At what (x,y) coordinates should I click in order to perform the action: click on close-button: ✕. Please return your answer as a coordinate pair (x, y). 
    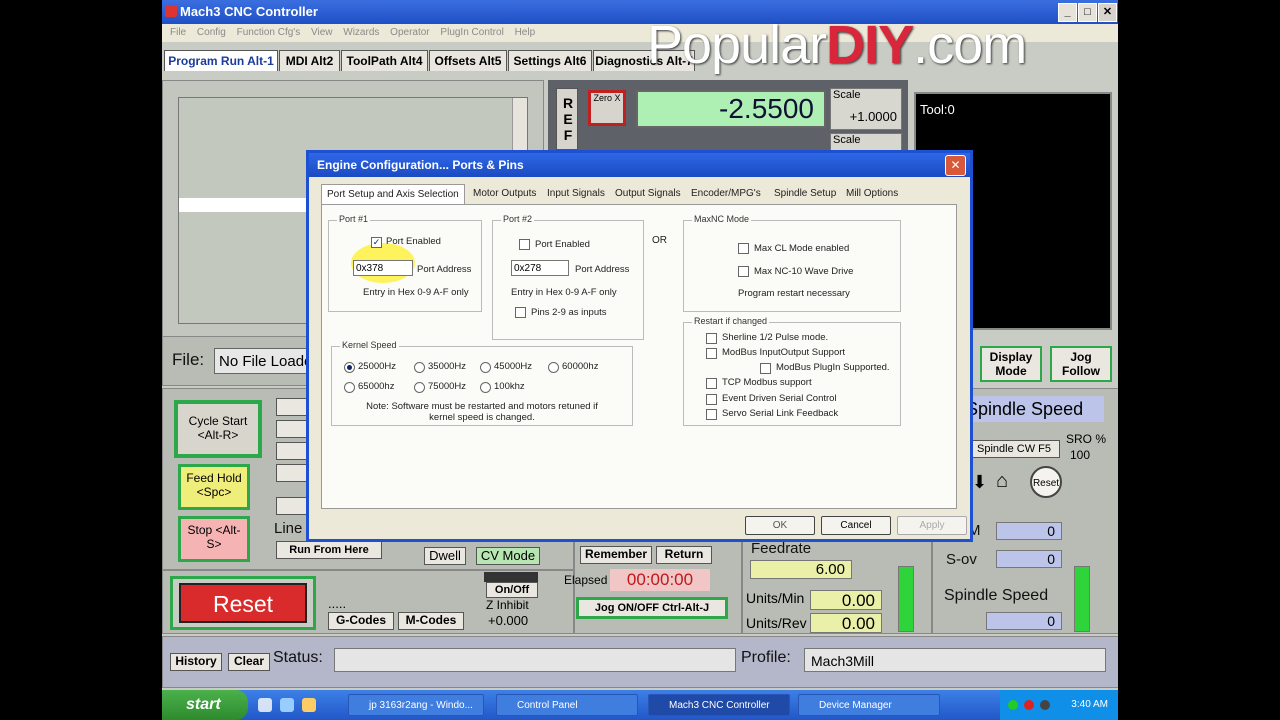
    Looking at the image, I should click on (1107, 12).